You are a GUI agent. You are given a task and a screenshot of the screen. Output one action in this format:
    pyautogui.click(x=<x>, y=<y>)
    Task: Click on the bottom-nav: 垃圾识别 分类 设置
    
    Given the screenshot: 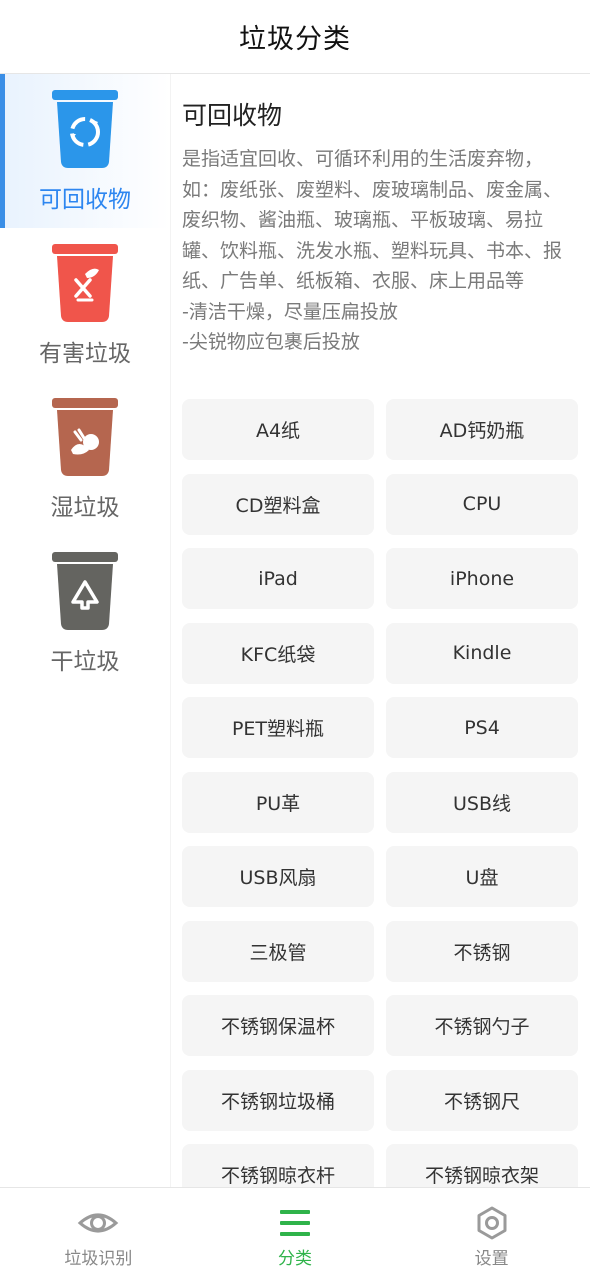 What is the action you would take?
    pyautogui.click(x=295, y=1233)
    